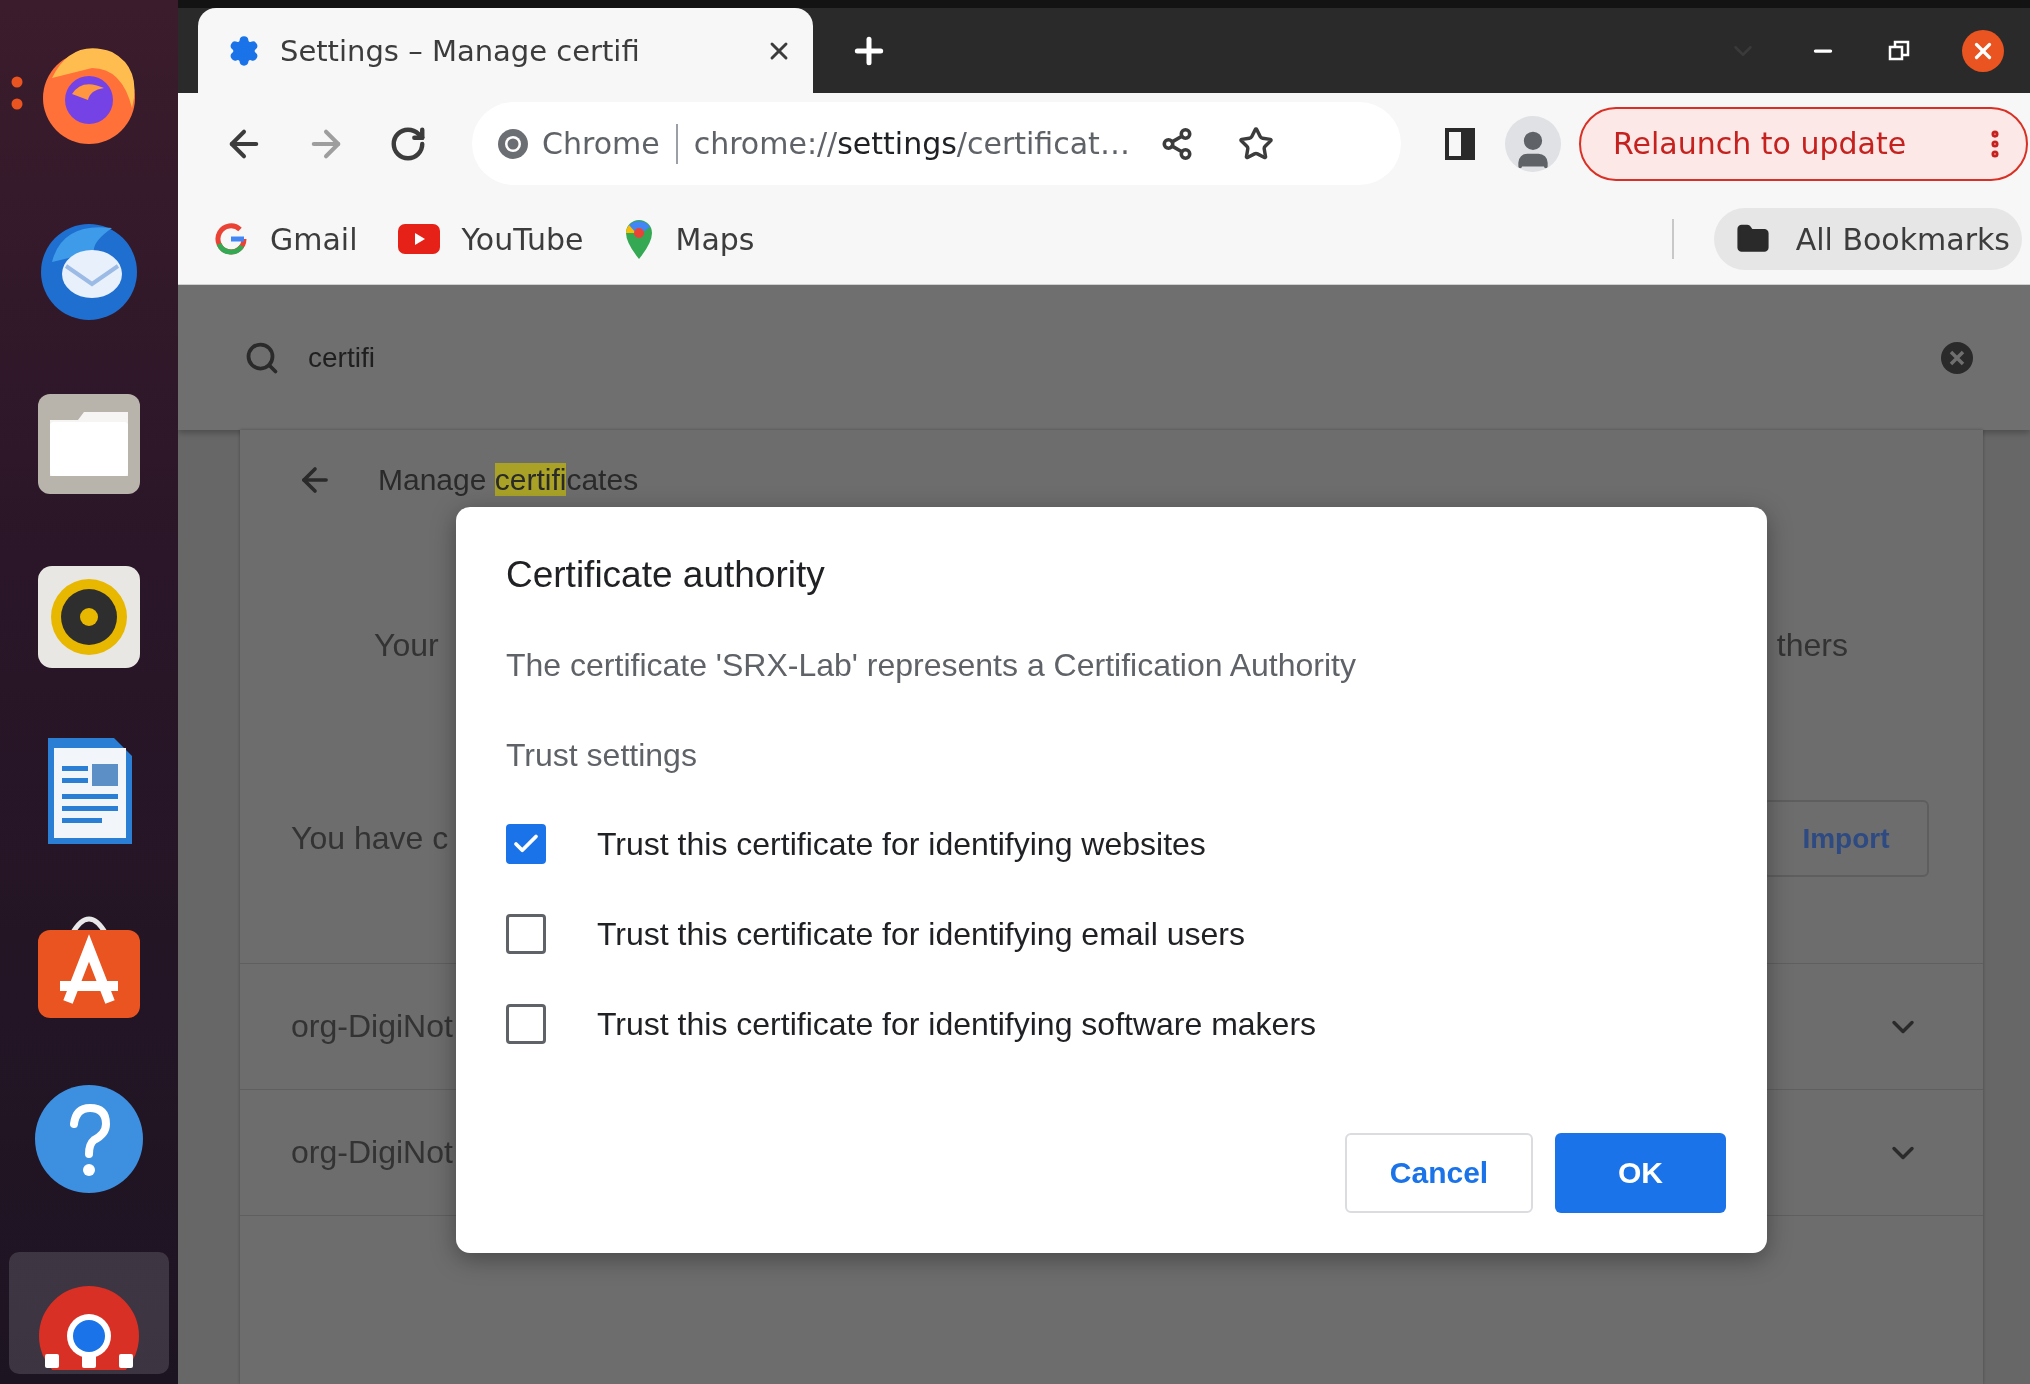 The image size is (2030, 1384). Describe the element at coordinates (1110, 357) in the screenshot. I see `search-field: certifi` at that location.